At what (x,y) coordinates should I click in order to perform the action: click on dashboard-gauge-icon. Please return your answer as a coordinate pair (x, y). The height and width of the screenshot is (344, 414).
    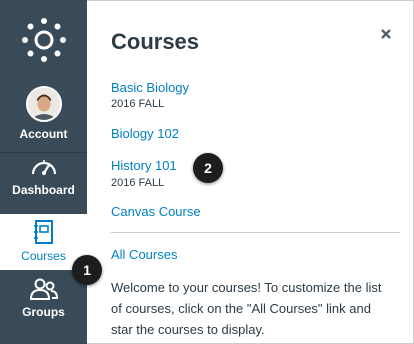
    Looking at the image, I should click on (43, 167).